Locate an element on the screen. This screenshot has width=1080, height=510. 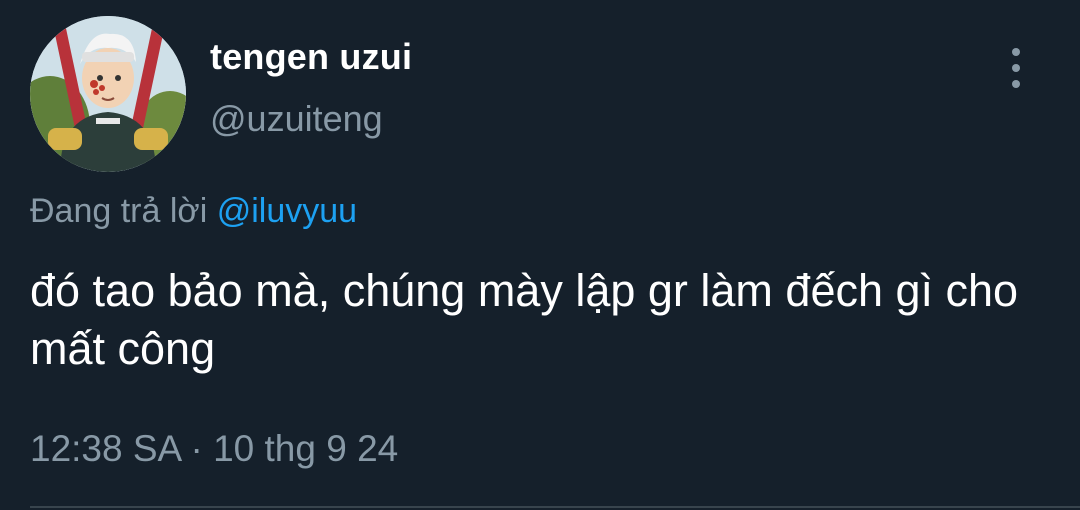
reply-mention-link: @iluvyuu is located at coordinates (287, 211).